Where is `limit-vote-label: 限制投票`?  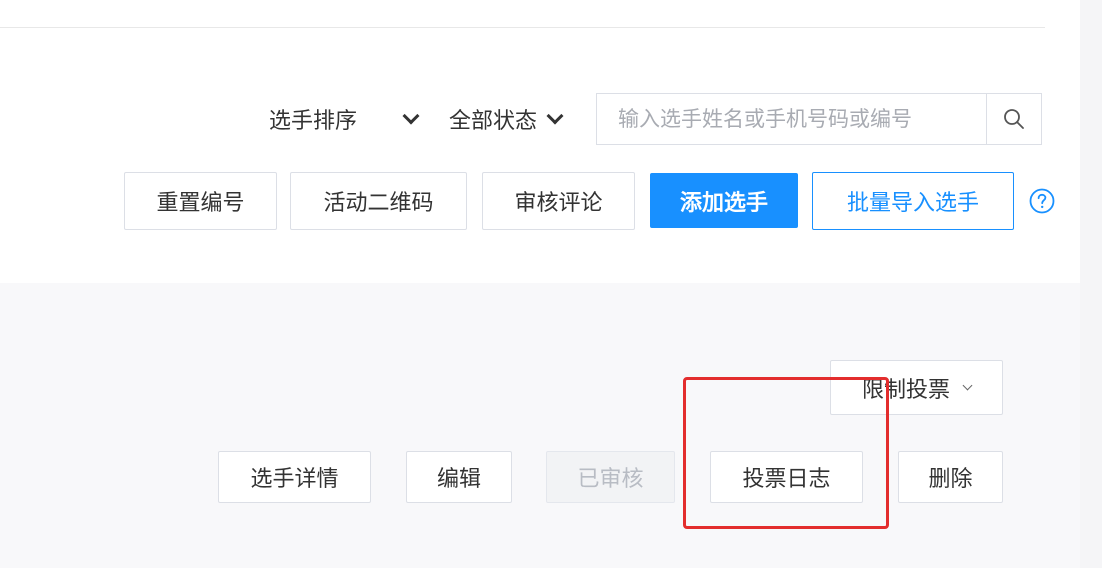 limit-vote-label: 限制投票 is located at coordinates (905, 390).